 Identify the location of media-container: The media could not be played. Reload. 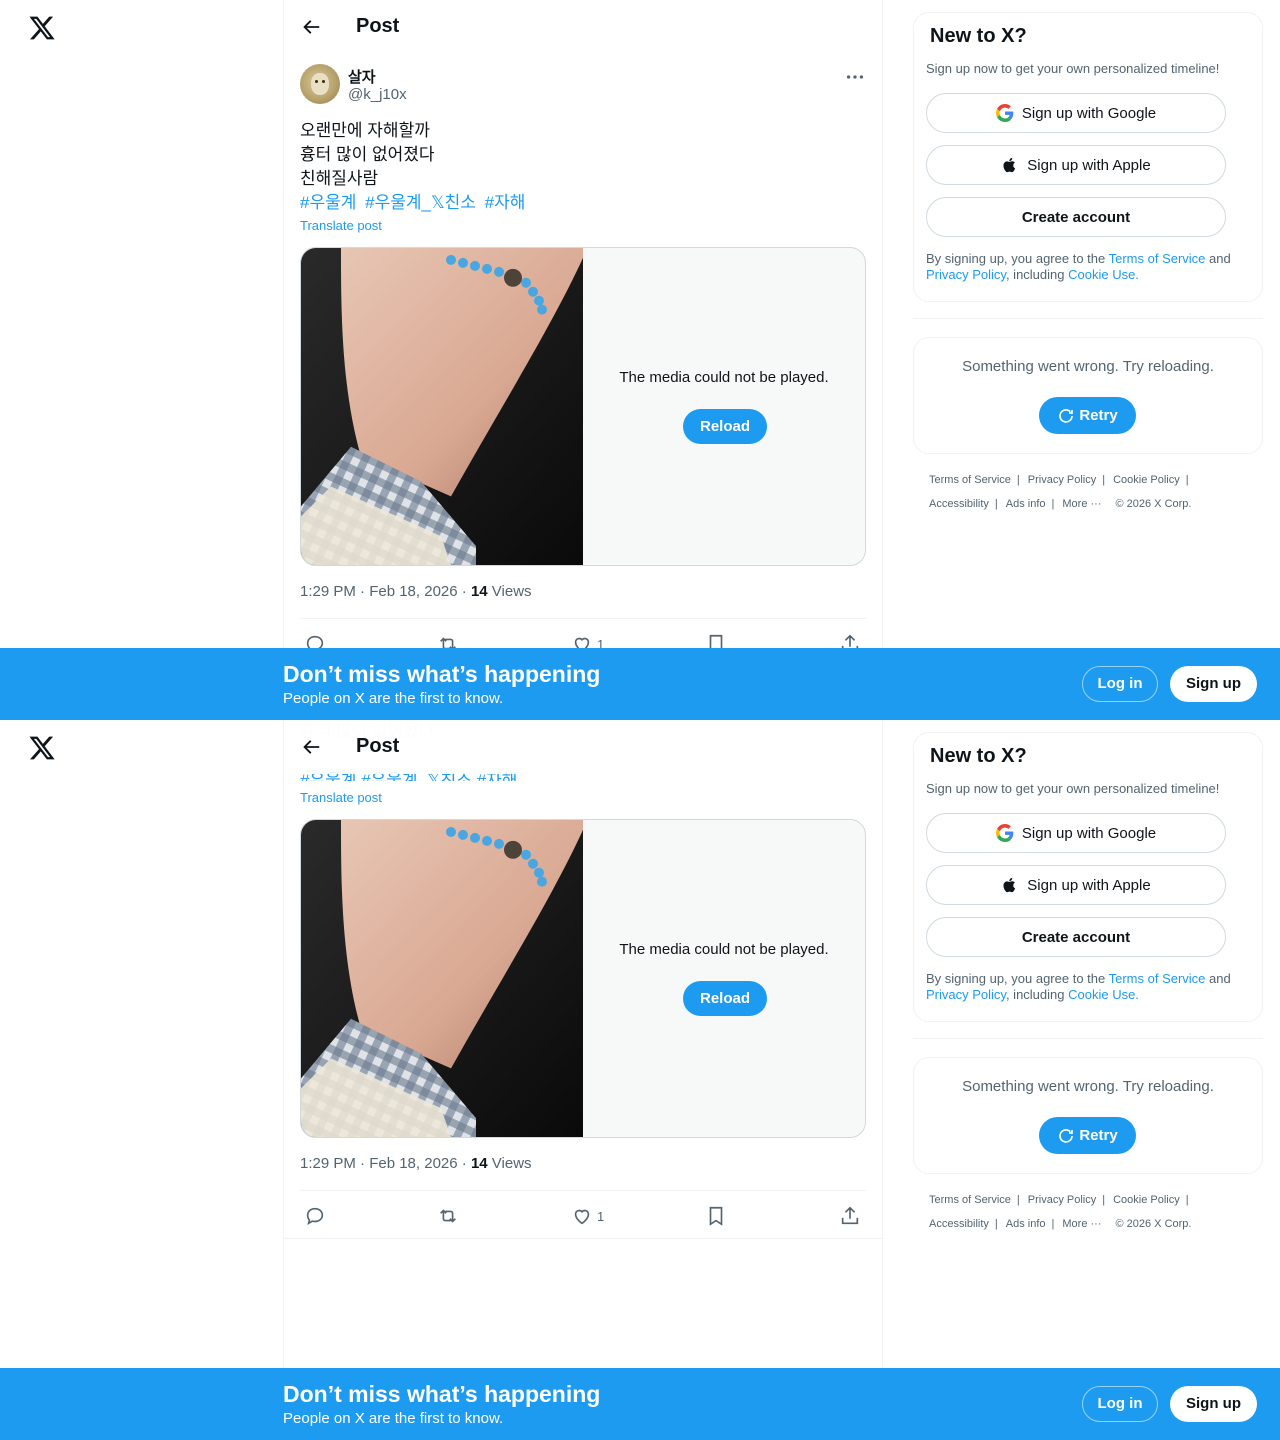
(583, 406).